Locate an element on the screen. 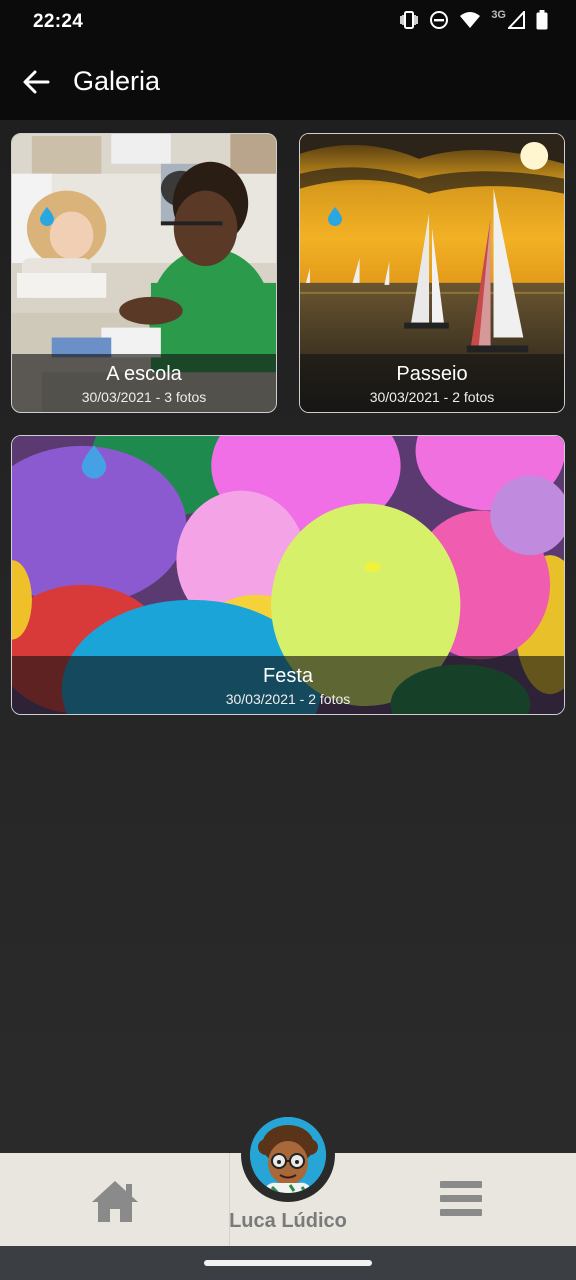  album-caption: A escola 30/03/2021 - 3 fotos is located at coordinates (144, 383).